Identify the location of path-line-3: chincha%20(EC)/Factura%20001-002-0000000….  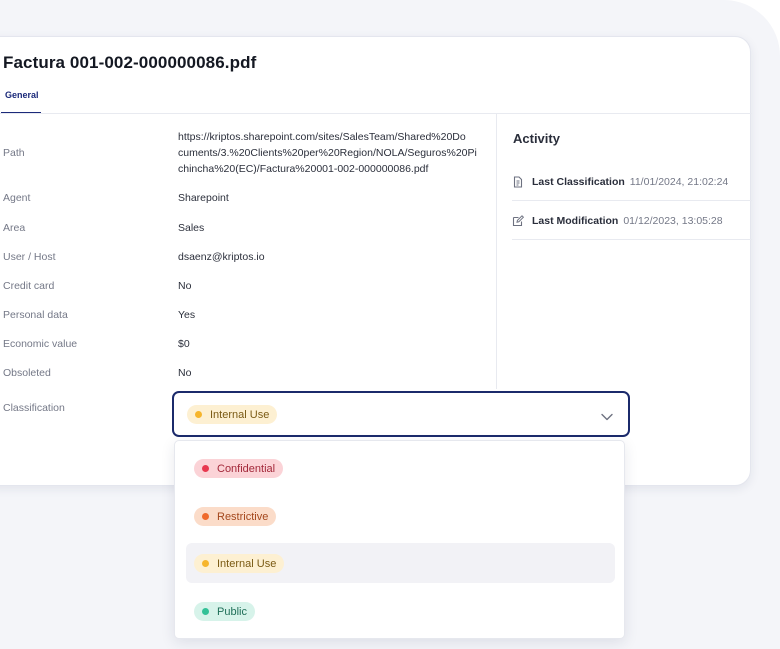
(303, 169).